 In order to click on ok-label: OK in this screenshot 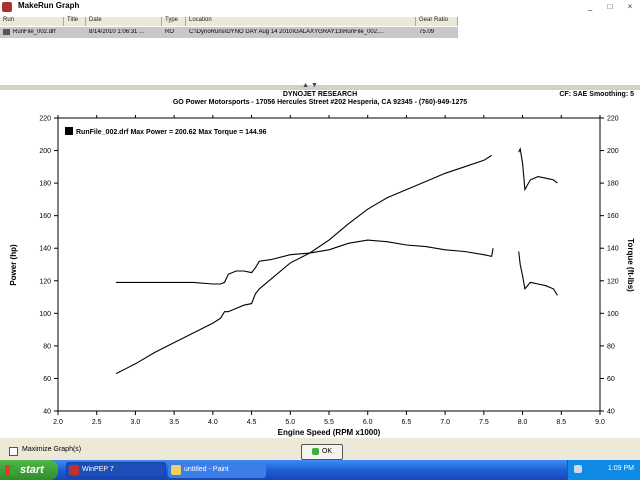, I will do `click(327, 451)`.